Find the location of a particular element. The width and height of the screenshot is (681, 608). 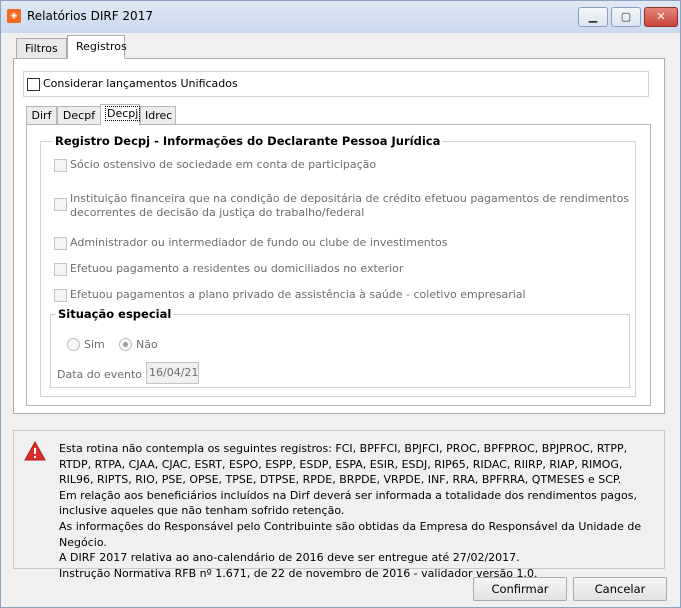

tab-registros: Registros is located at coordinates (97, 47).